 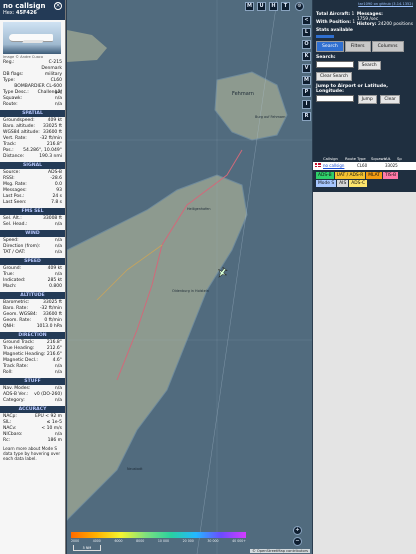 I want to click on side-button-i: I, so click(x=306, y=104).